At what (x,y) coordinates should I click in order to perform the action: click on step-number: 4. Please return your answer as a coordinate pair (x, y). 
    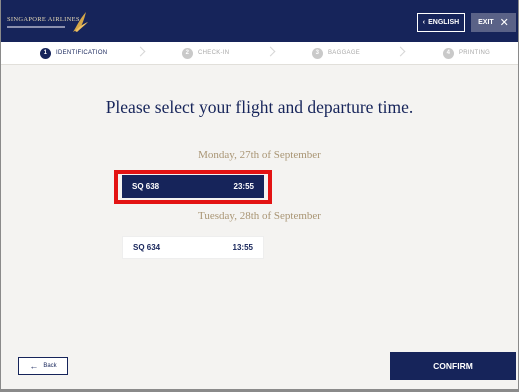
    Looking at the image, I should click on (448, 53).